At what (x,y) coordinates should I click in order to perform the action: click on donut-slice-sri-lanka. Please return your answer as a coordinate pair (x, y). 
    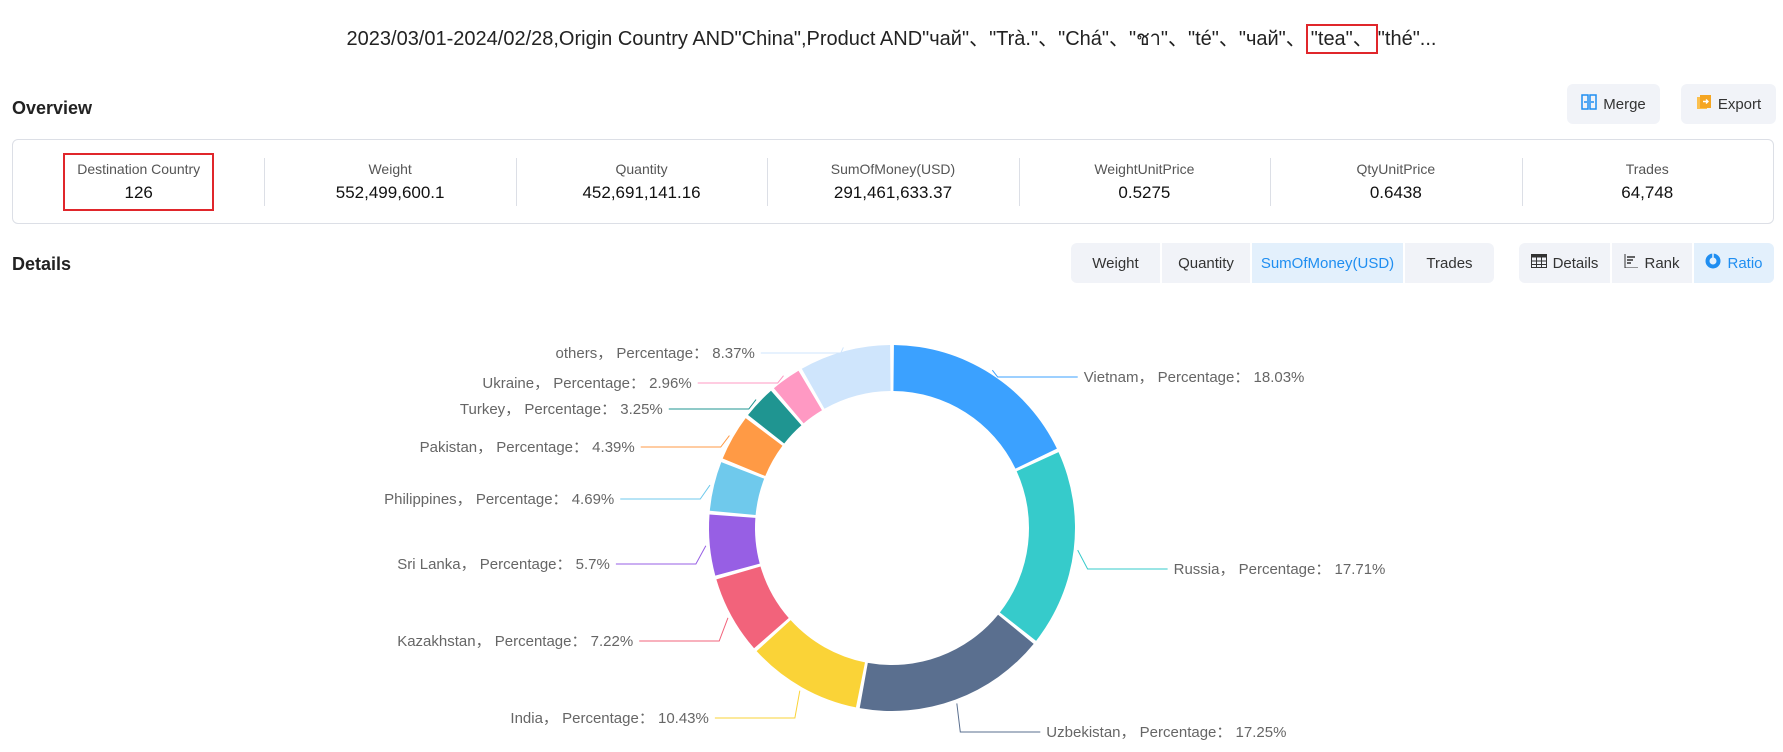
    Looking at the image, I should click on (734, 545).